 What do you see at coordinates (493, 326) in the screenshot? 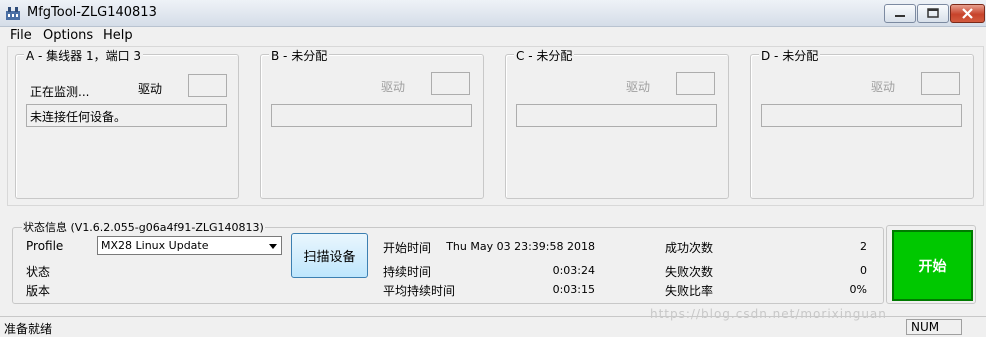
I see `status-bar: 准备就绪 NUM` at bounding box center [493, 326].